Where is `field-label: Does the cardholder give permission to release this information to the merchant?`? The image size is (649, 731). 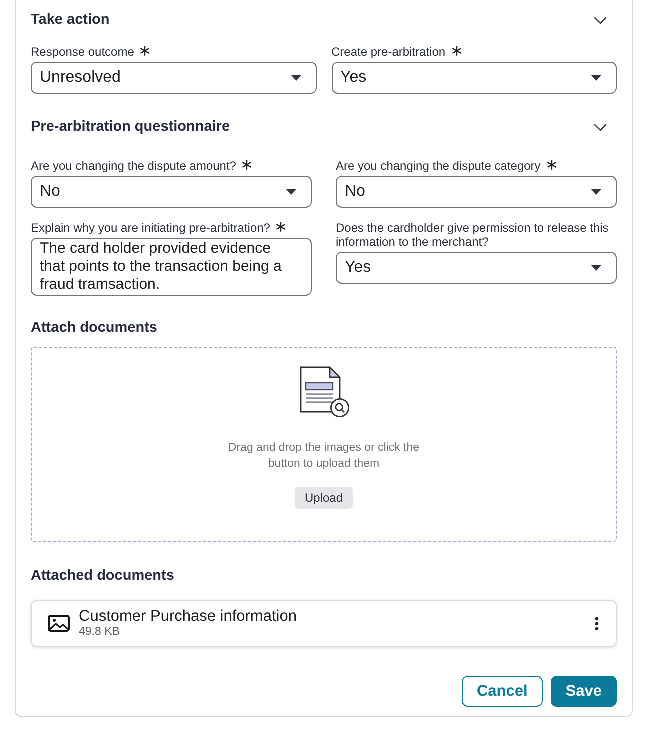
field-label: Does the cardholder give permission to release this information to the merchant? is located at coordinates (473, 235).